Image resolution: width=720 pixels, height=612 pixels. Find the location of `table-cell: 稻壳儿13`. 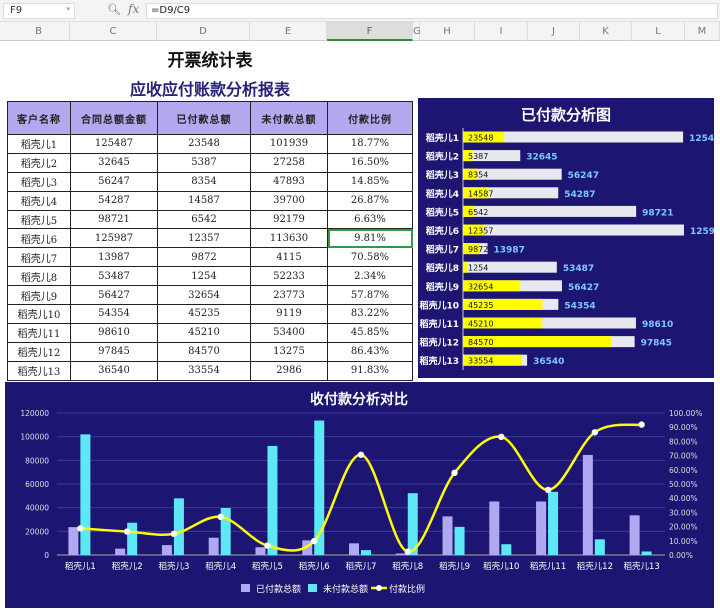

table-cell: 稻壳儿13 is located at coordinates (39, 370).